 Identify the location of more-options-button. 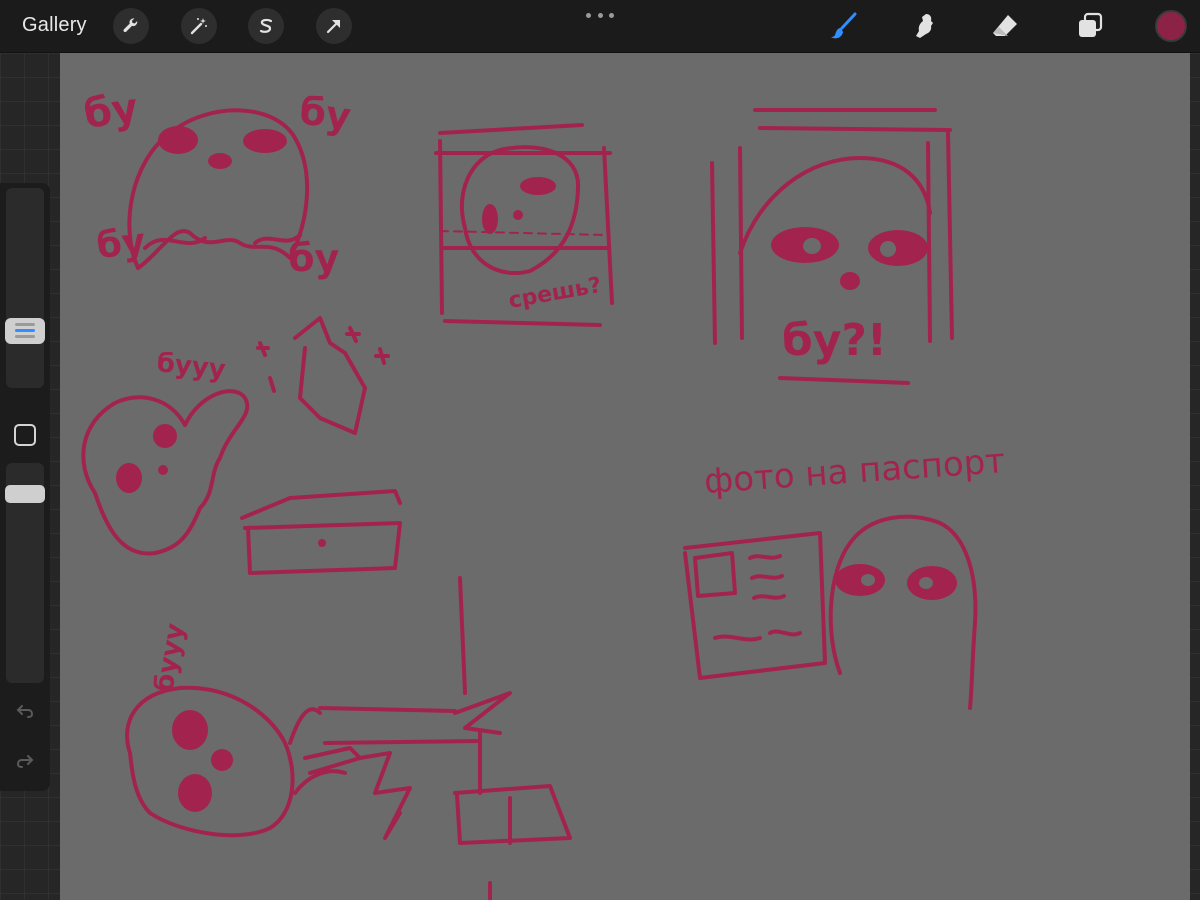
(600, 15).